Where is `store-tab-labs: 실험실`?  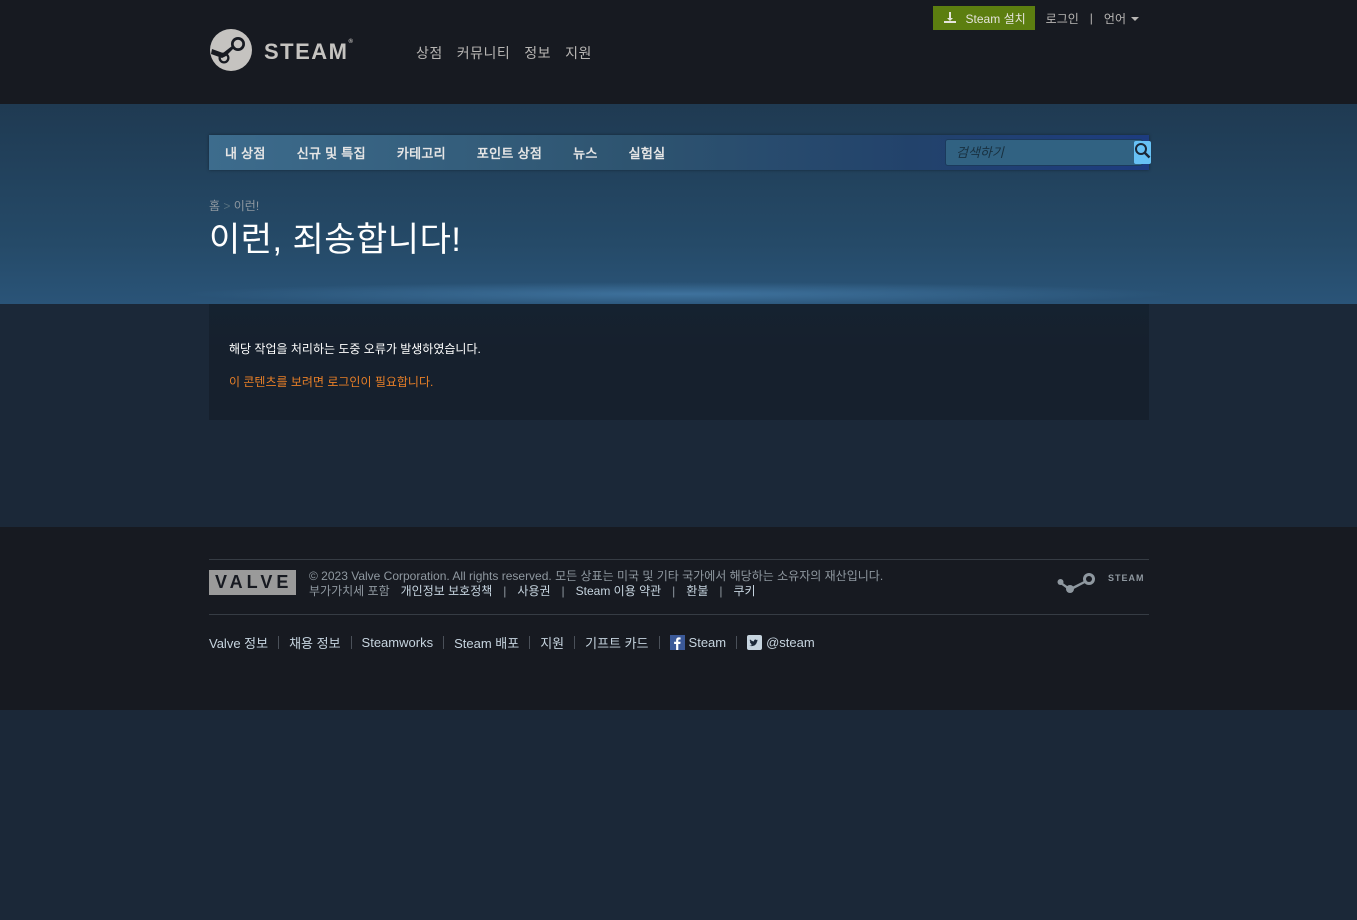
store-tab-labs: 실험실 is located at coordinates (647, 152).